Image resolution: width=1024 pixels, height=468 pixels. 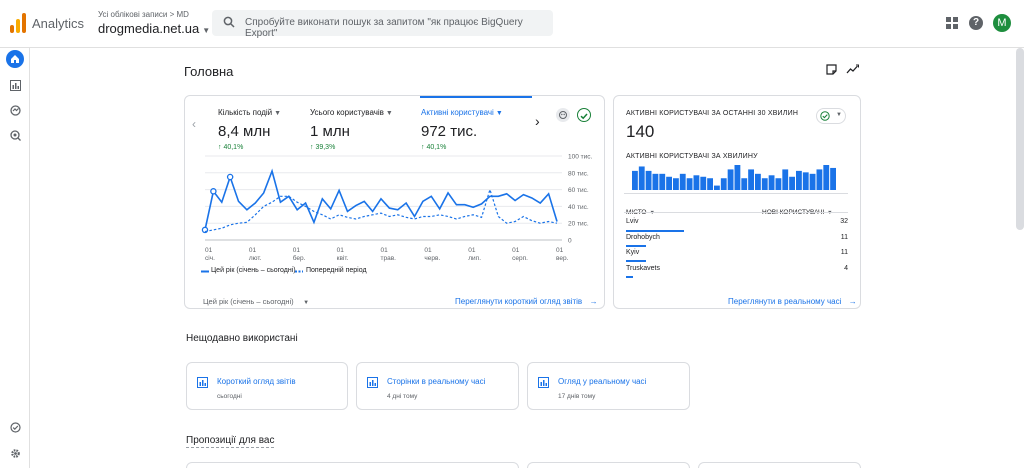 What do you see at coordinates (640, 210) in the screenshot?
I see `city-column-header: МІСТО▼` at bounding box center [640, 210].